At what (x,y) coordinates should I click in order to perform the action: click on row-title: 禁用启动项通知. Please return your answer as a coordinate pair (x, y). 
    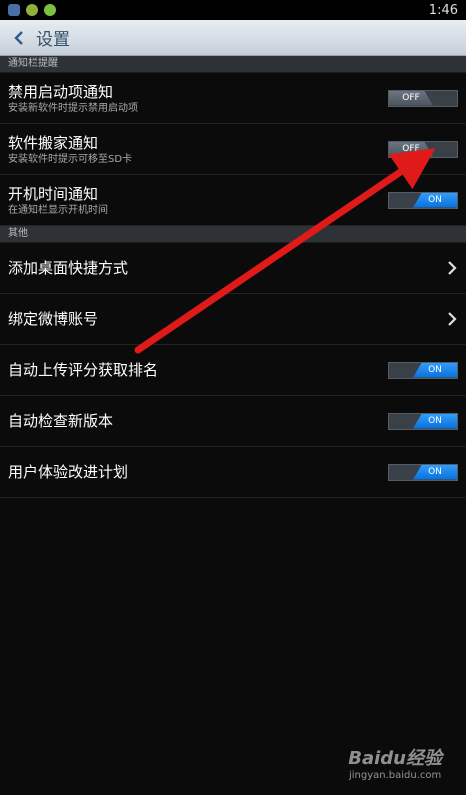
    Looking at the image, I should click on (61, 91).